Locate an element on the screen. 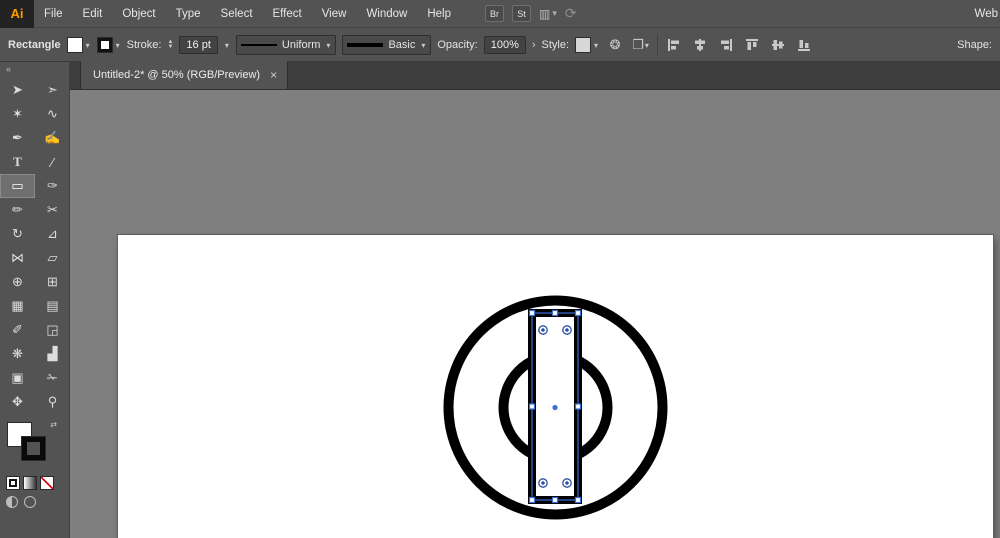 The image size is (1000, 538). variable-width-profile-dropdown: Uniform ▾ is located at coordinates (286, 45).